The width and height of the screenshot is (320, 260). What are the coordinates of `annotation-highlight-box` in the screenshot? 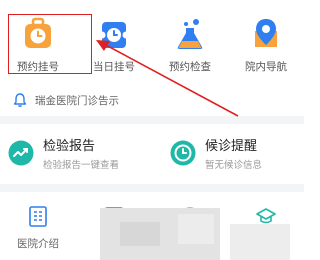 It's located at (50, 44).